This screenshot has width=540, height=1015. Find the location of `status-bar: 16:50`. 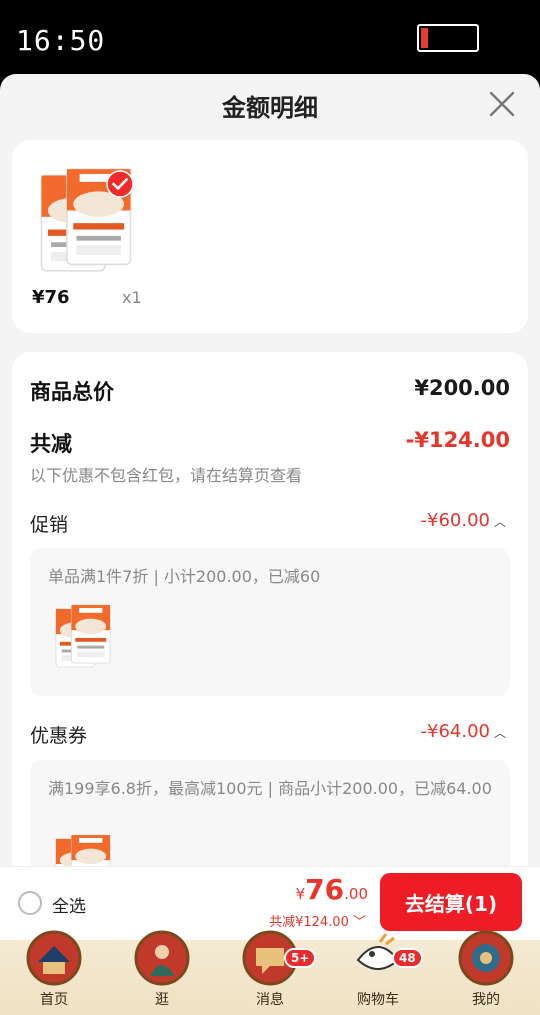

status-bar: 16:50 is located at coordinates (270, 39).